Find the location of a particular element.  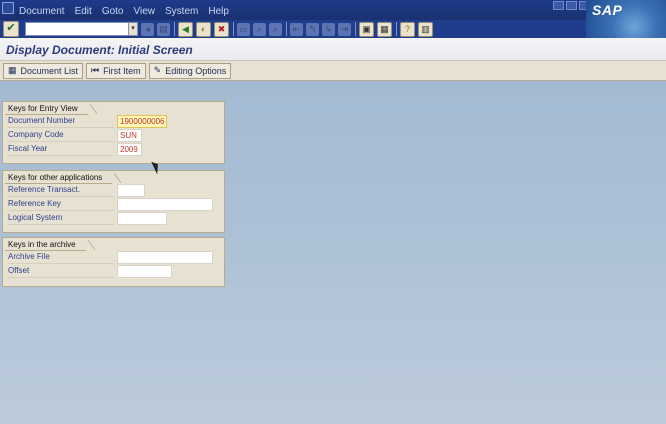

menu-help: Help is located at coordinates (218, 12).